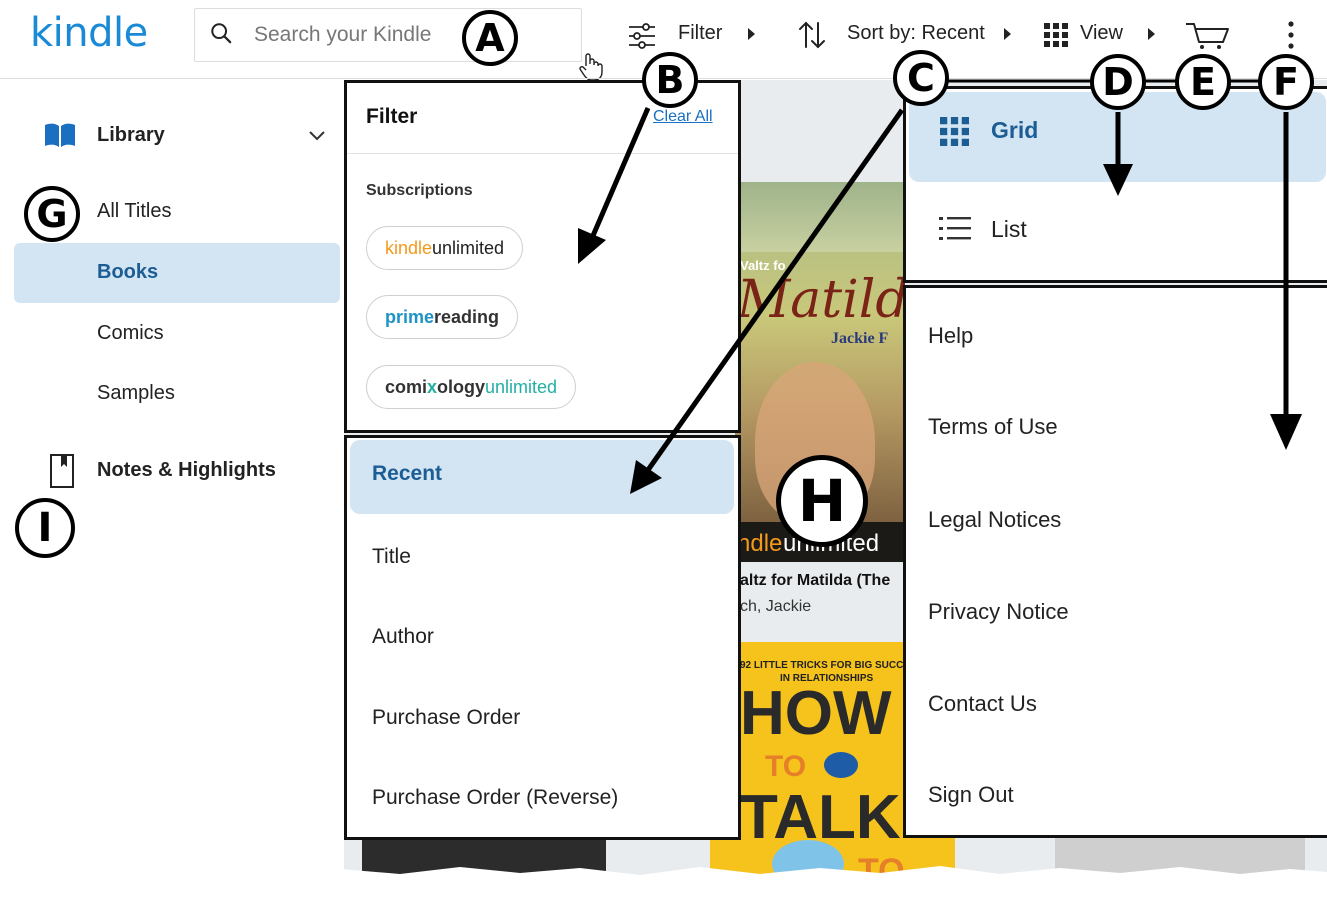 This screenshot has height=899, width=1327. What do you see at coordinates (994, 520) in the screenshot?
I see `menu-legal-notices: Legal Notices` at bounding box center [994, 520].